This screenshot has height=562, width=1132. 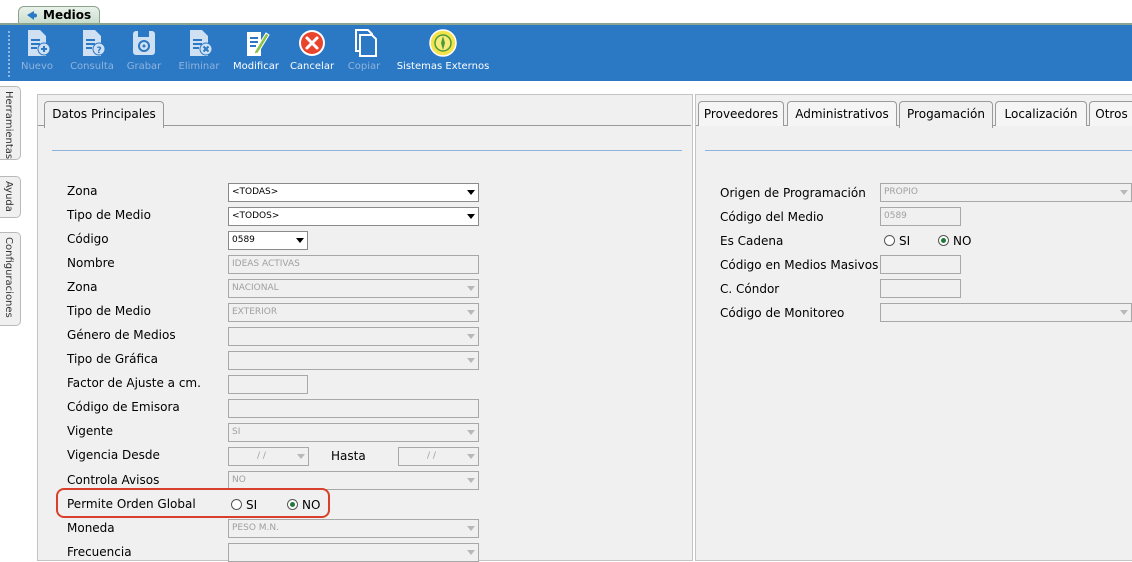 I want to click on codigo-medio-value: 0589, so click(x=895, y=216).